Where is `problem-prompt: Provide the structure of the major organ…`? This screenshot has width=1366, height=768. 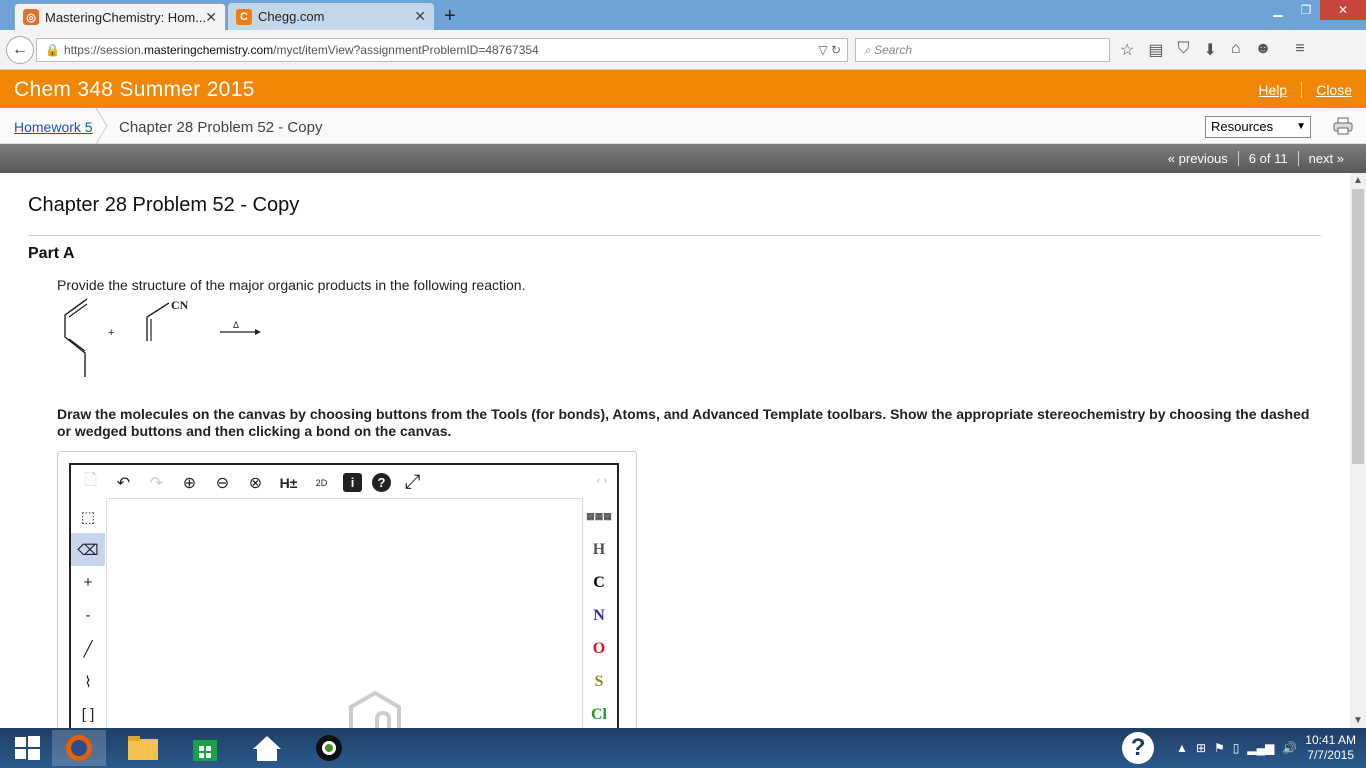 problem-prompt: Provide the structure of the major organ… is located at coordinates (291, 285).